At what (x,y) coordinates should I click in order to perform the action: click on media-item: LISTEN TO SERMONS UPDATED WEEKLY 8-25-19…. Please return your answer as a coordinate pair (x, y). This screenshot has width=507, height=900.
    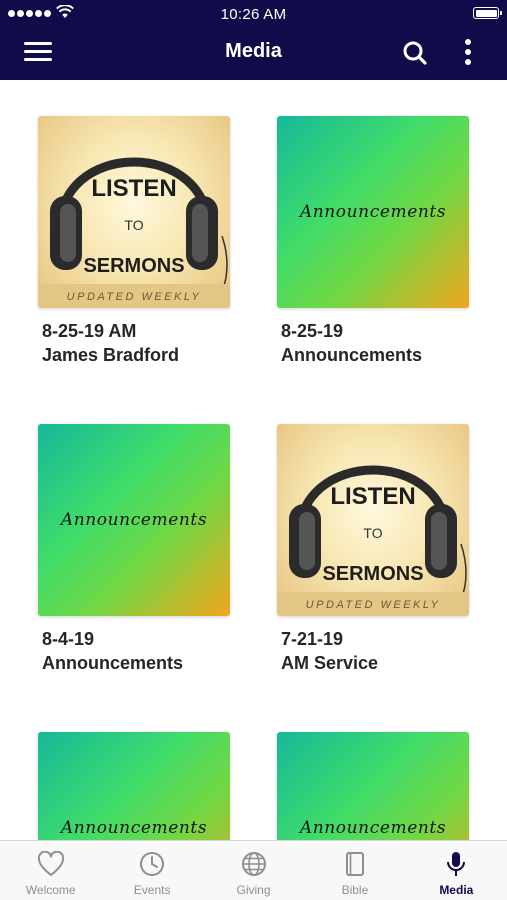
    Looking at the image, I should click on (138, 241).